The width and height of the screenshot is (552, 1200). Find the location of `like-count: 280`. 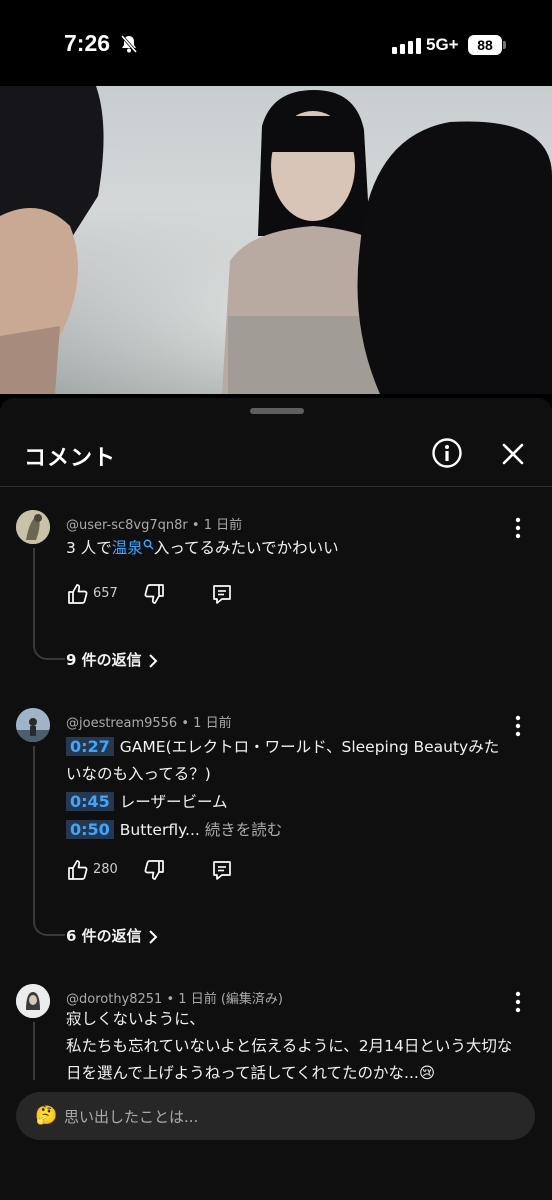

like-count: 280 is located at coordinates (105, 869).